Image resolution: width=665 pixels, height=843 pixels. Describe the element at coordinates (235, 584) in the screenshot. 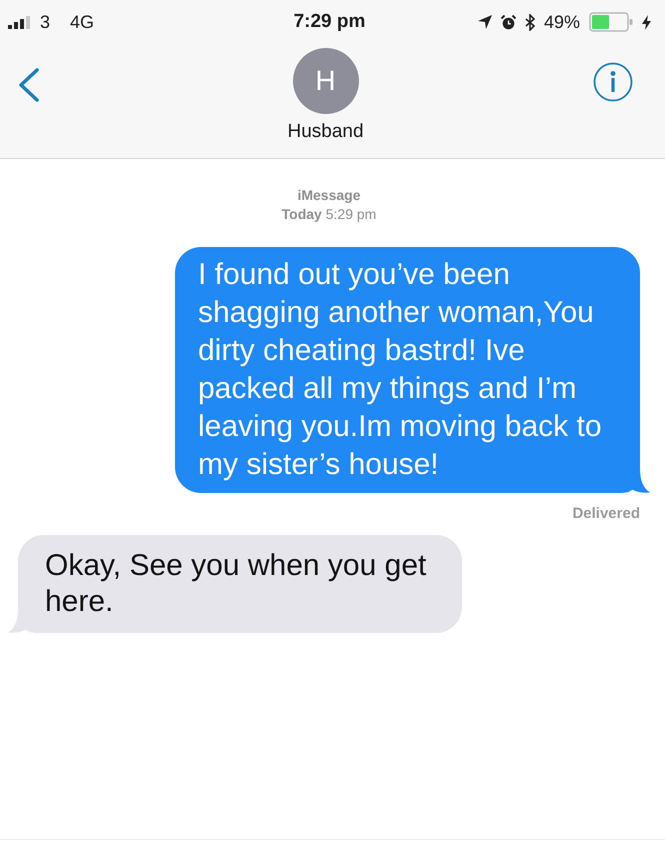

I see `received-message-bubble: Okay, See you when you get here.` at that location.